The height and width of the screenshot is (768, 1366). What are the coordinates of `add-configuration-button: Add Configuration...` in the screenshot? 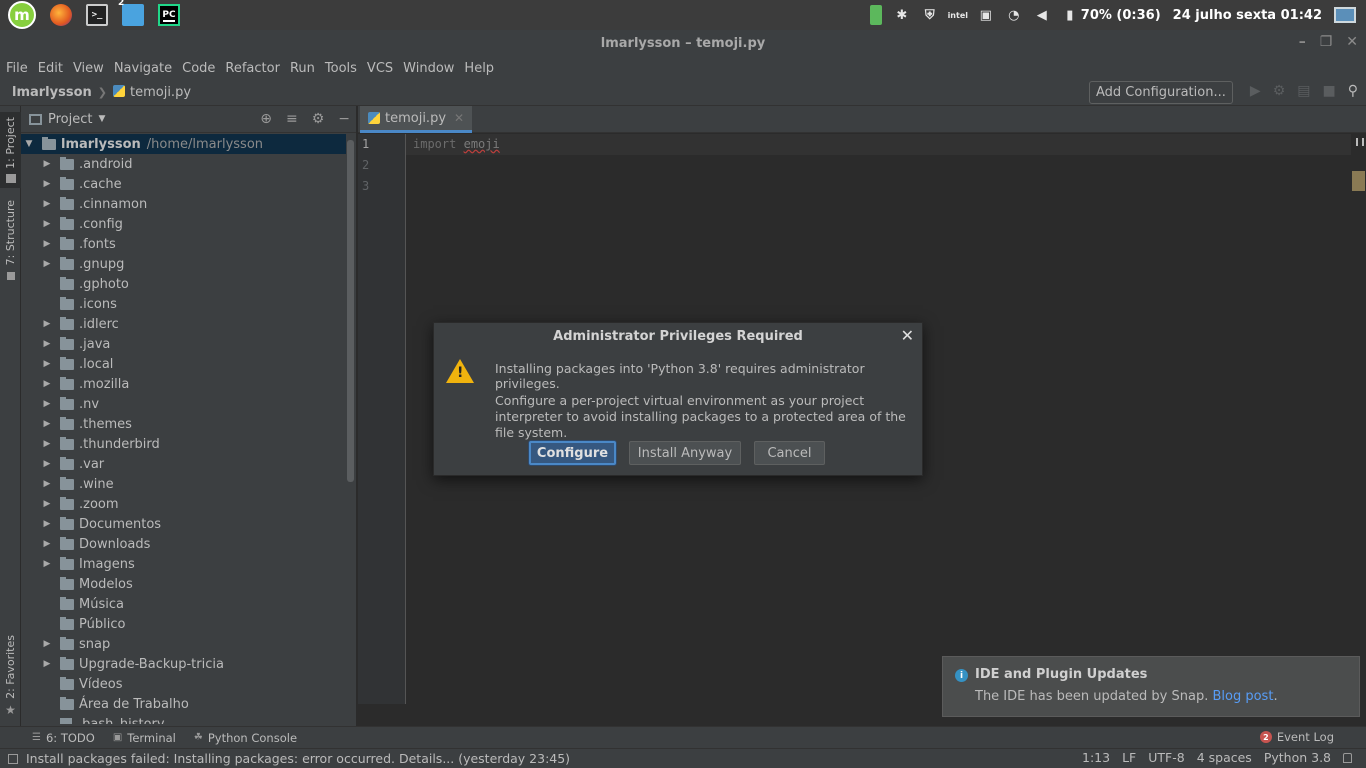 It's located at (1161, 92).